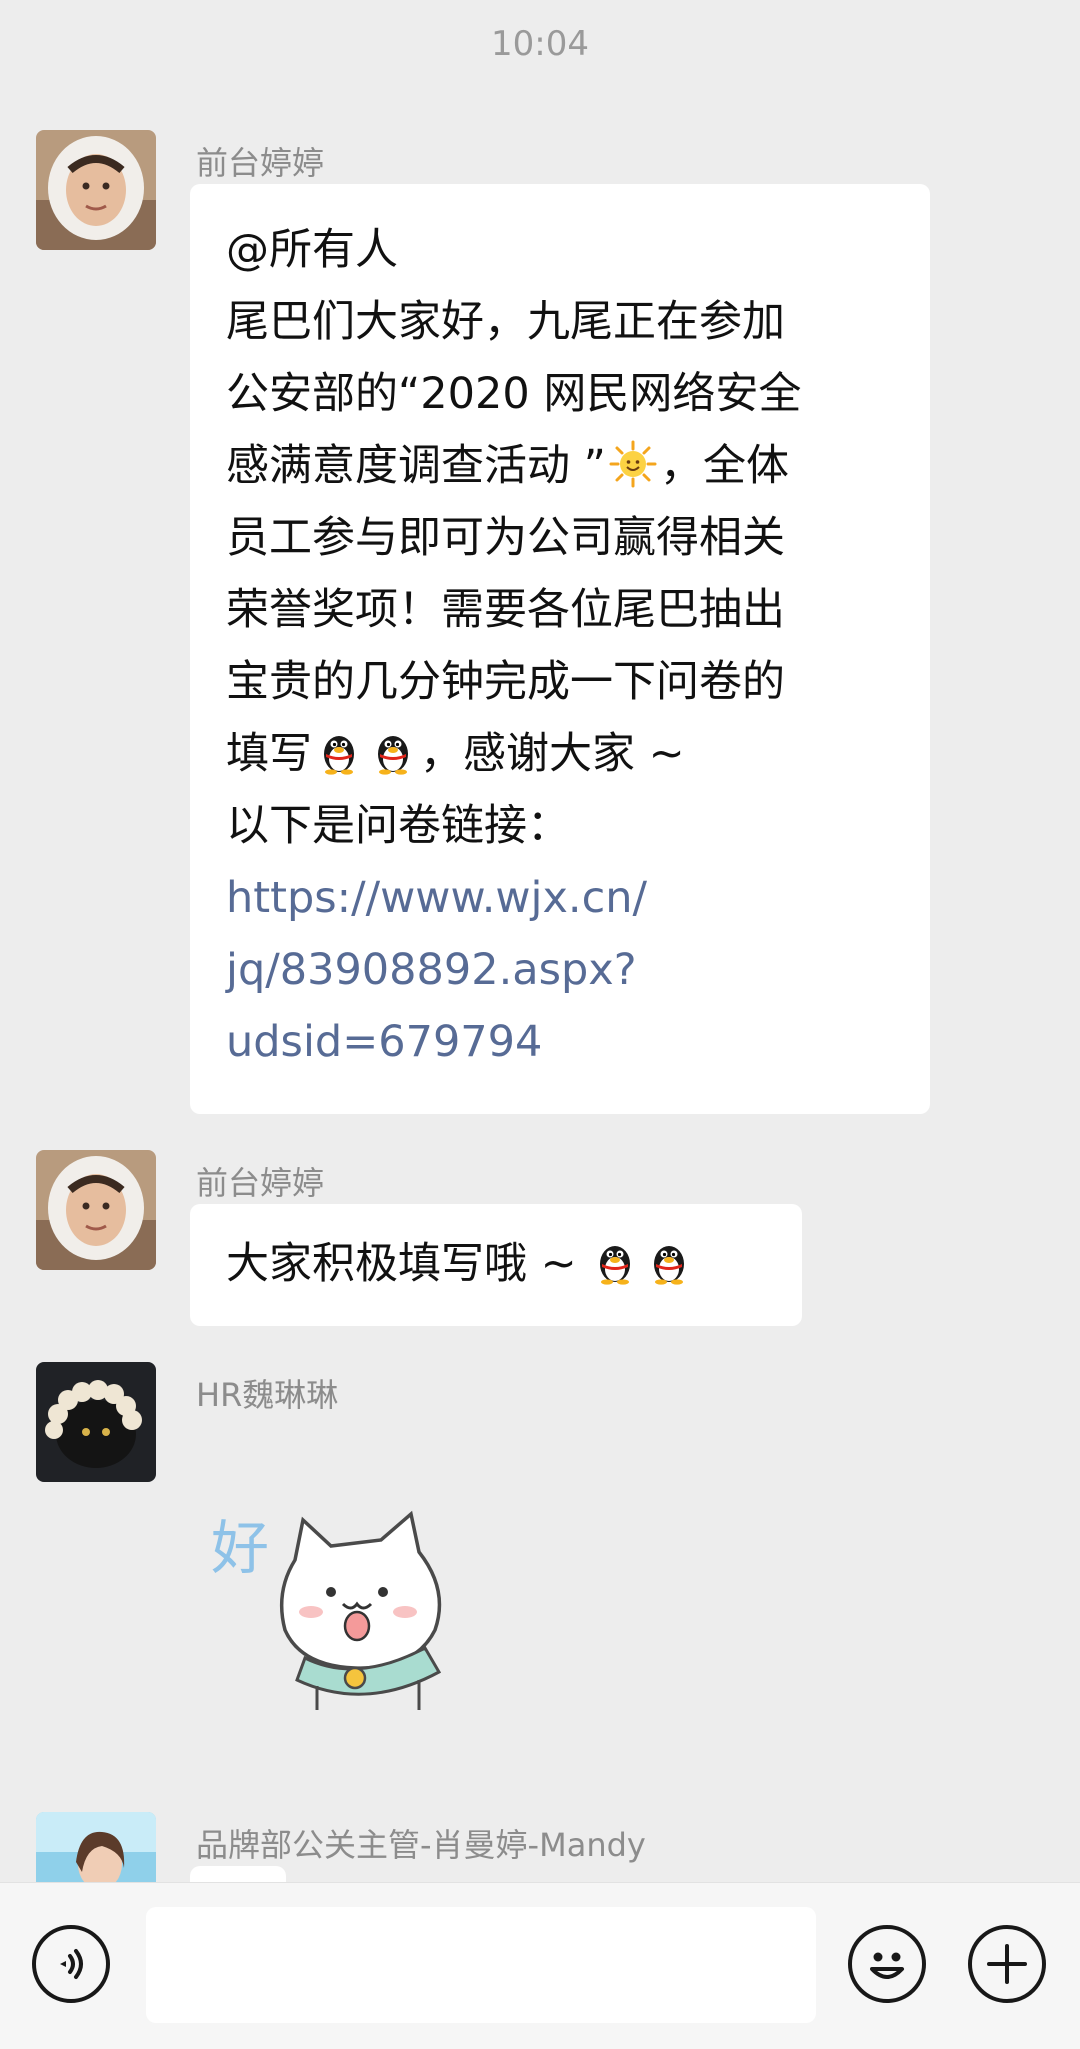  Describe the element at coordinates (560, 970) in the screenshot. I see `survey-link: jq/83908892.aspx?` at that location.